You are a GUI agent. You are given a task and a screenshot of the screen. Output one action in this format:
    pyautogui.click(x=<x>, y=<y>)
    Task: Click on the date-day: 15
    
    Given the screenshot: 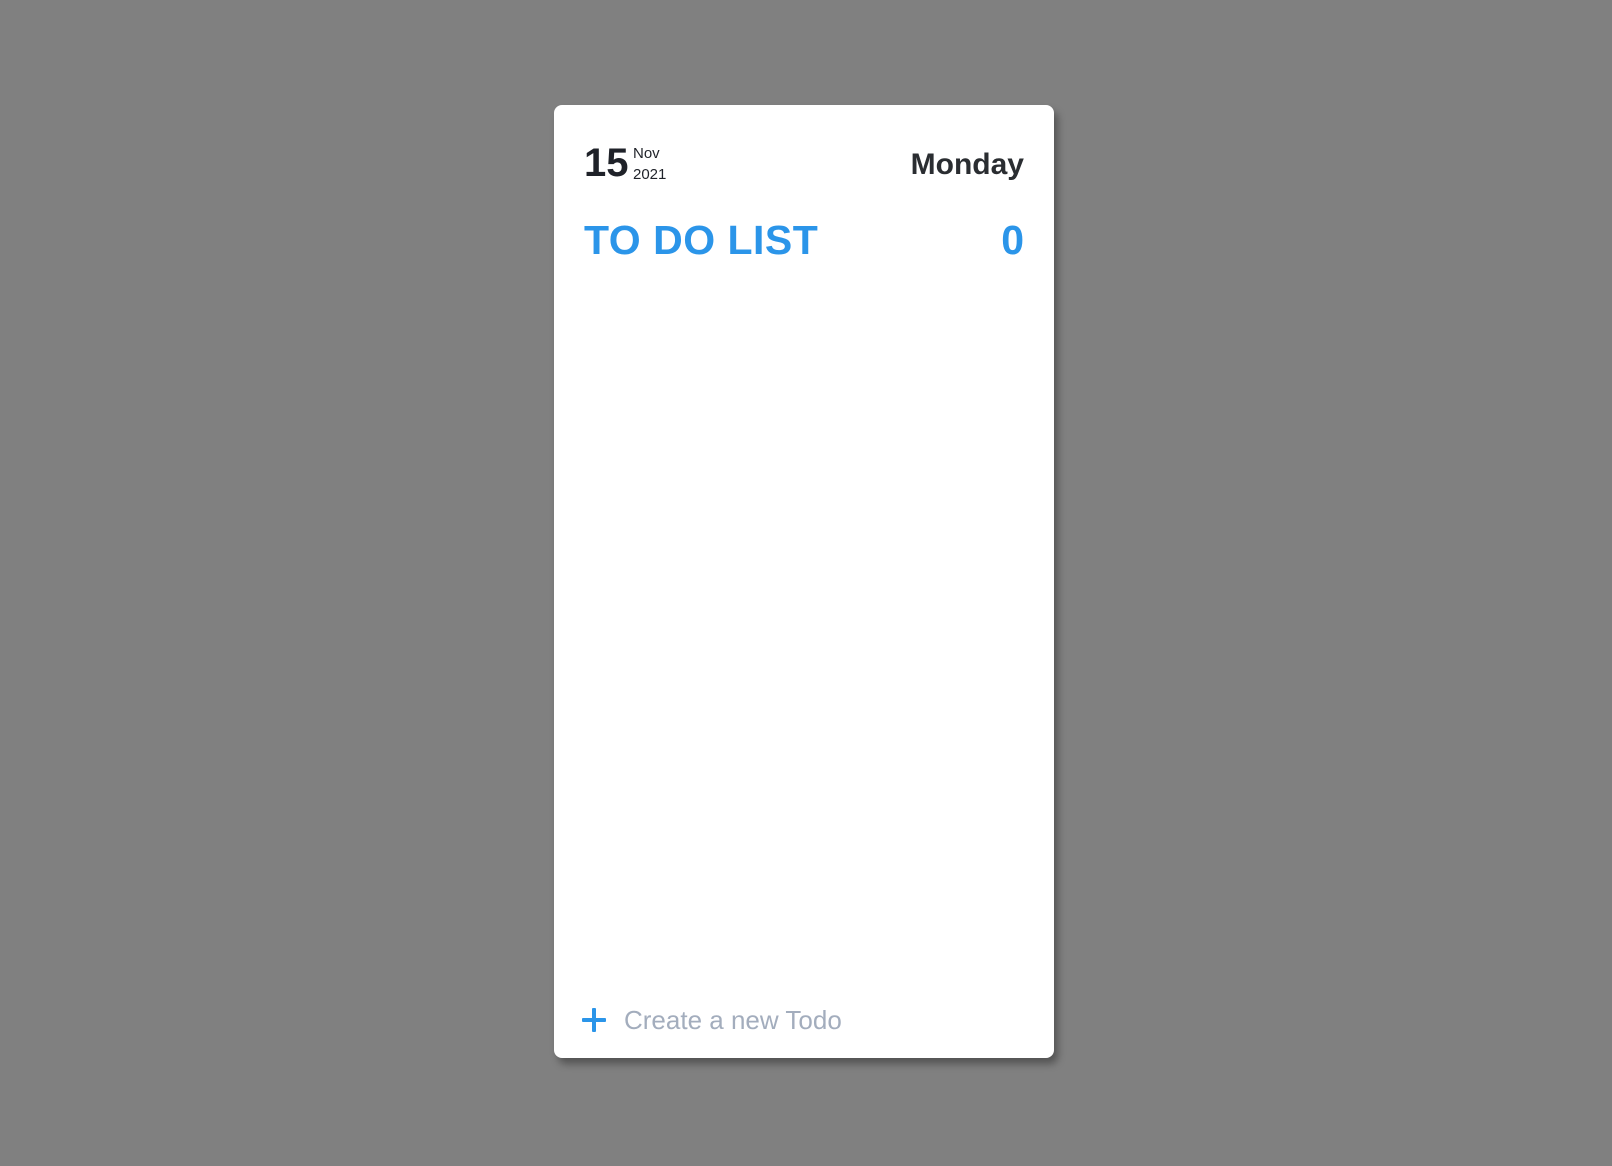 What is the action you would take?
    pyautogui.click(x=606, y=163)
    